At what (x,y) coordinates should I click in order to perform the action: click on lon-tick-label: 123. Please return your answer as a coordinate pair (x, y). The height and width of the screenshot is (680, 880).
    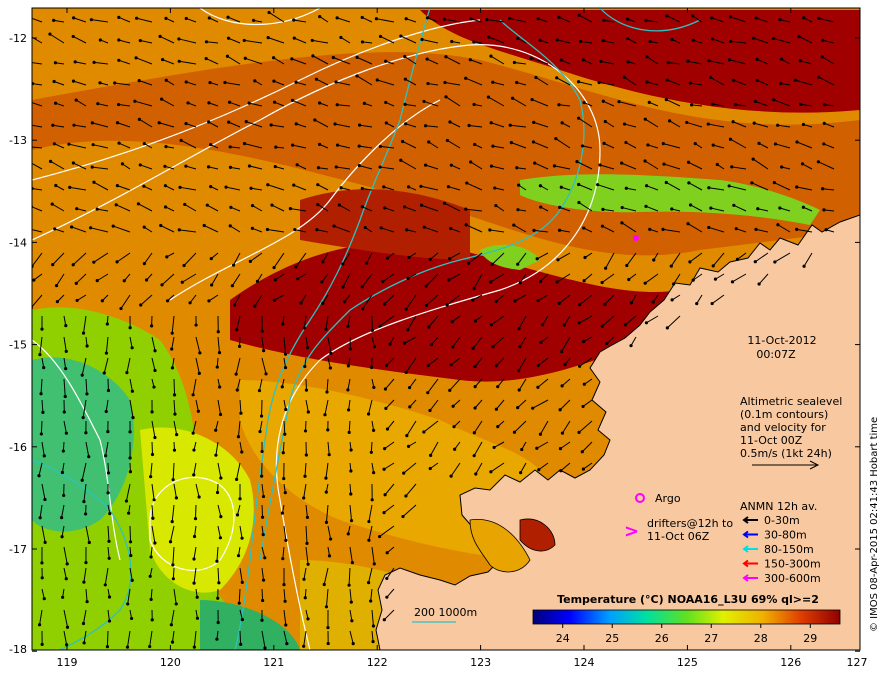
    Looking at the image, I should click on (480, 662).